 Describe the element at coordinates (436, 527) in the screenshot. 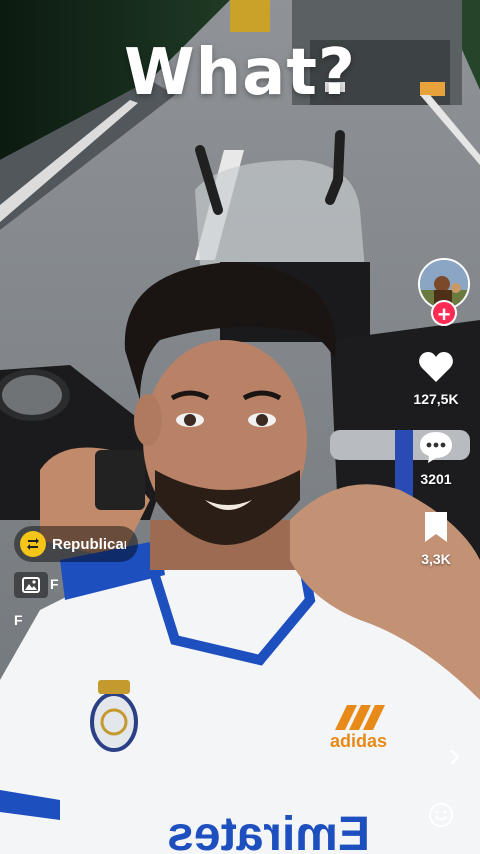

I see `bookmark-icon` at that location.